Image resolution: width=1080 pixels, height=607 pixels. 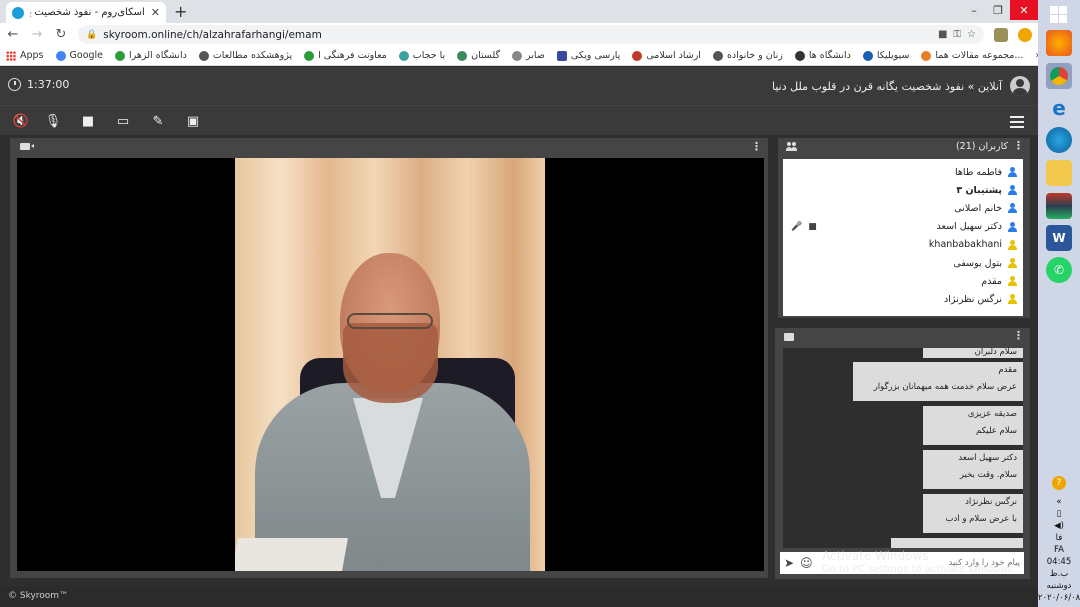 What do you see at coordinates (903, 299) in the screenshot?
I see `user-row: نرگس نظرنژاد` at bounding box center [903, 299].